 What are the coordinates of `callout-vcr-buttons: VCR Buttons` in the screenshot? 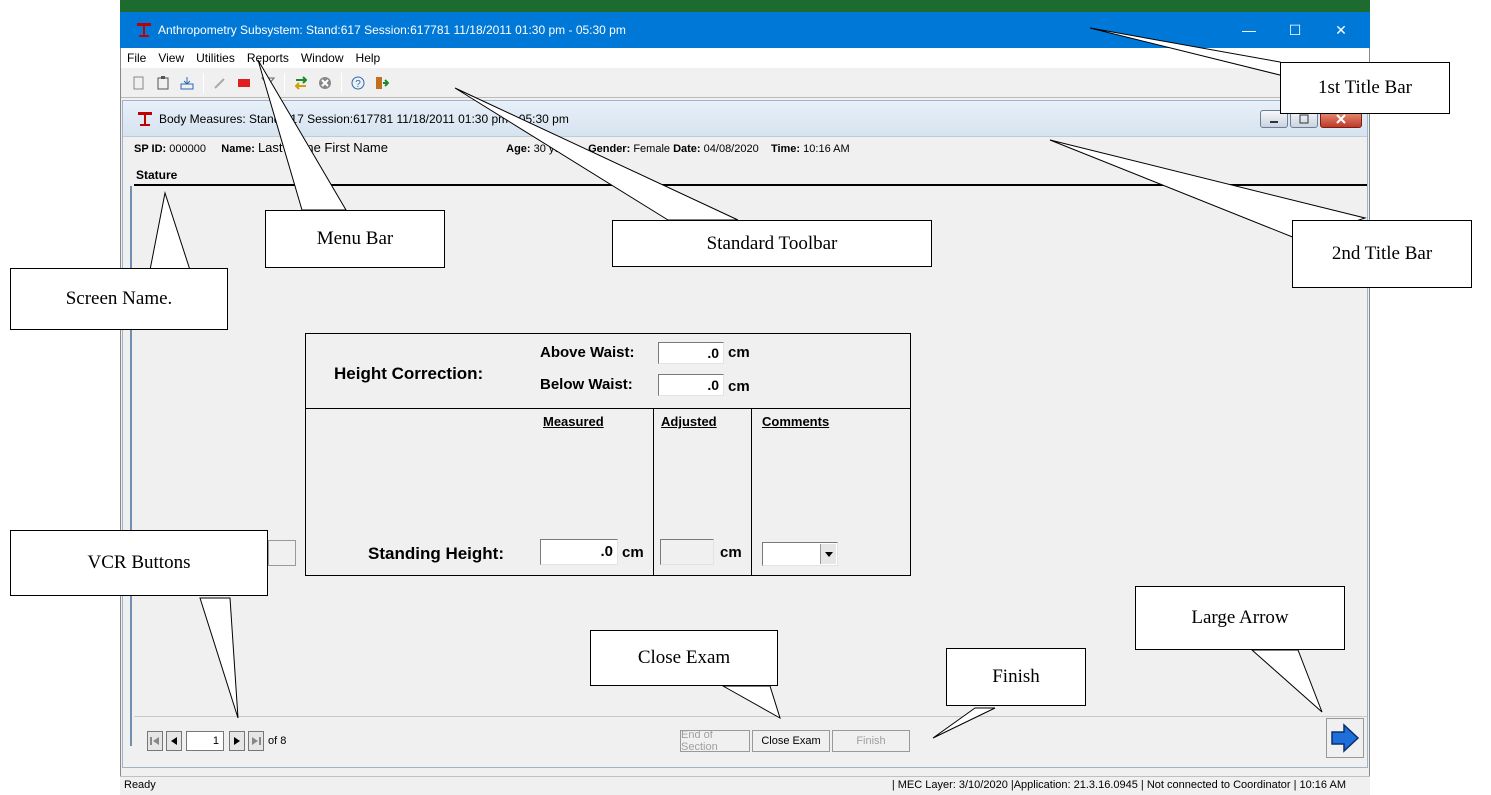 It's located at (139, 563).